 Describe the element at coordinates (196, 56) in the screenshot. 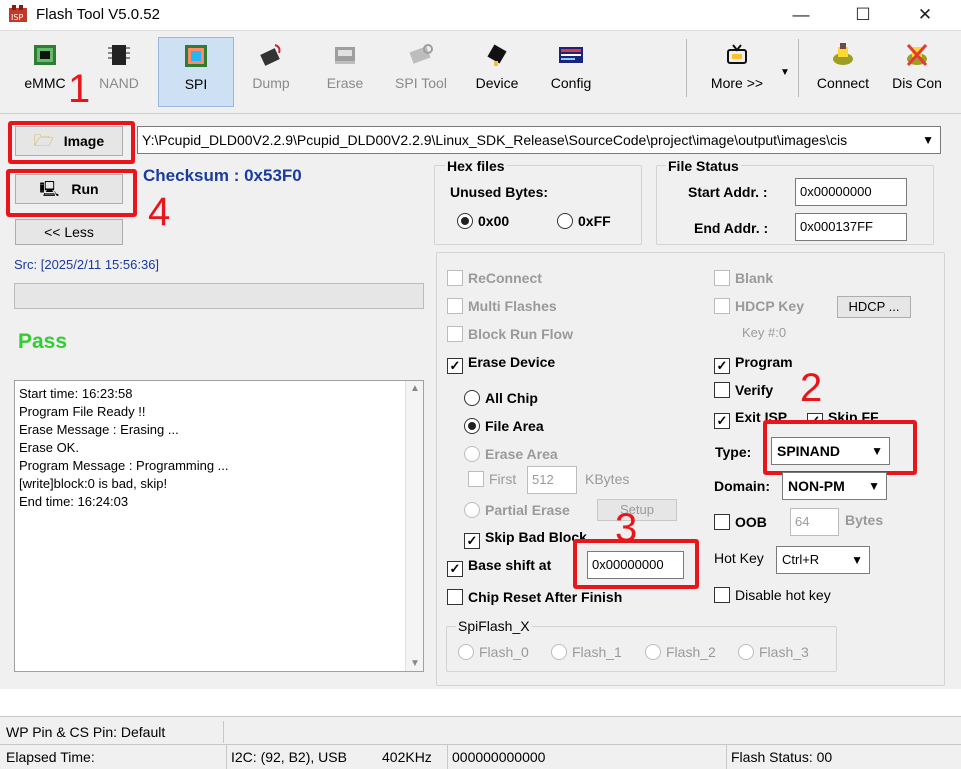

I see `spi-icon` at that location.